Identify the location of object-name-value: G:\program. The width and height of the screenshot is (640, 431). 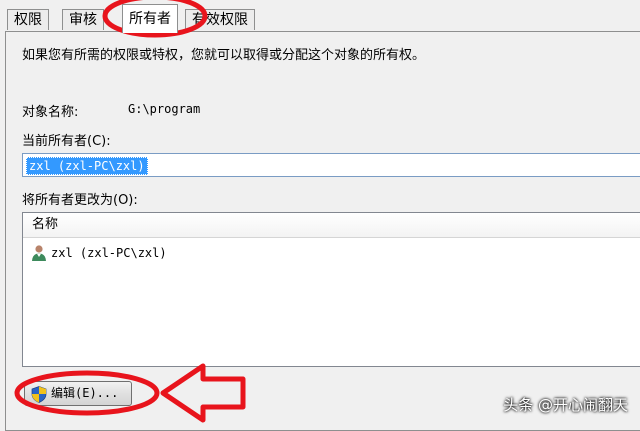
(164, 109).